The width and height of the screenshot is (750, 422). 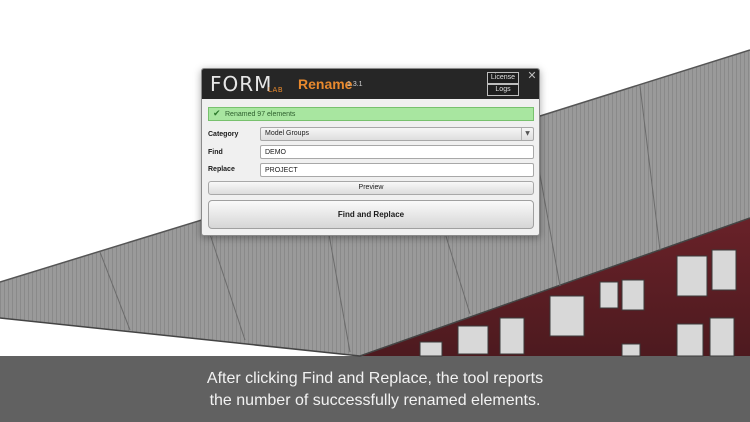 What do you see at coordinates (527, 134) in the screenshot?
I see `chevron-down-icon: ▼` at bounding box center [527, 134].